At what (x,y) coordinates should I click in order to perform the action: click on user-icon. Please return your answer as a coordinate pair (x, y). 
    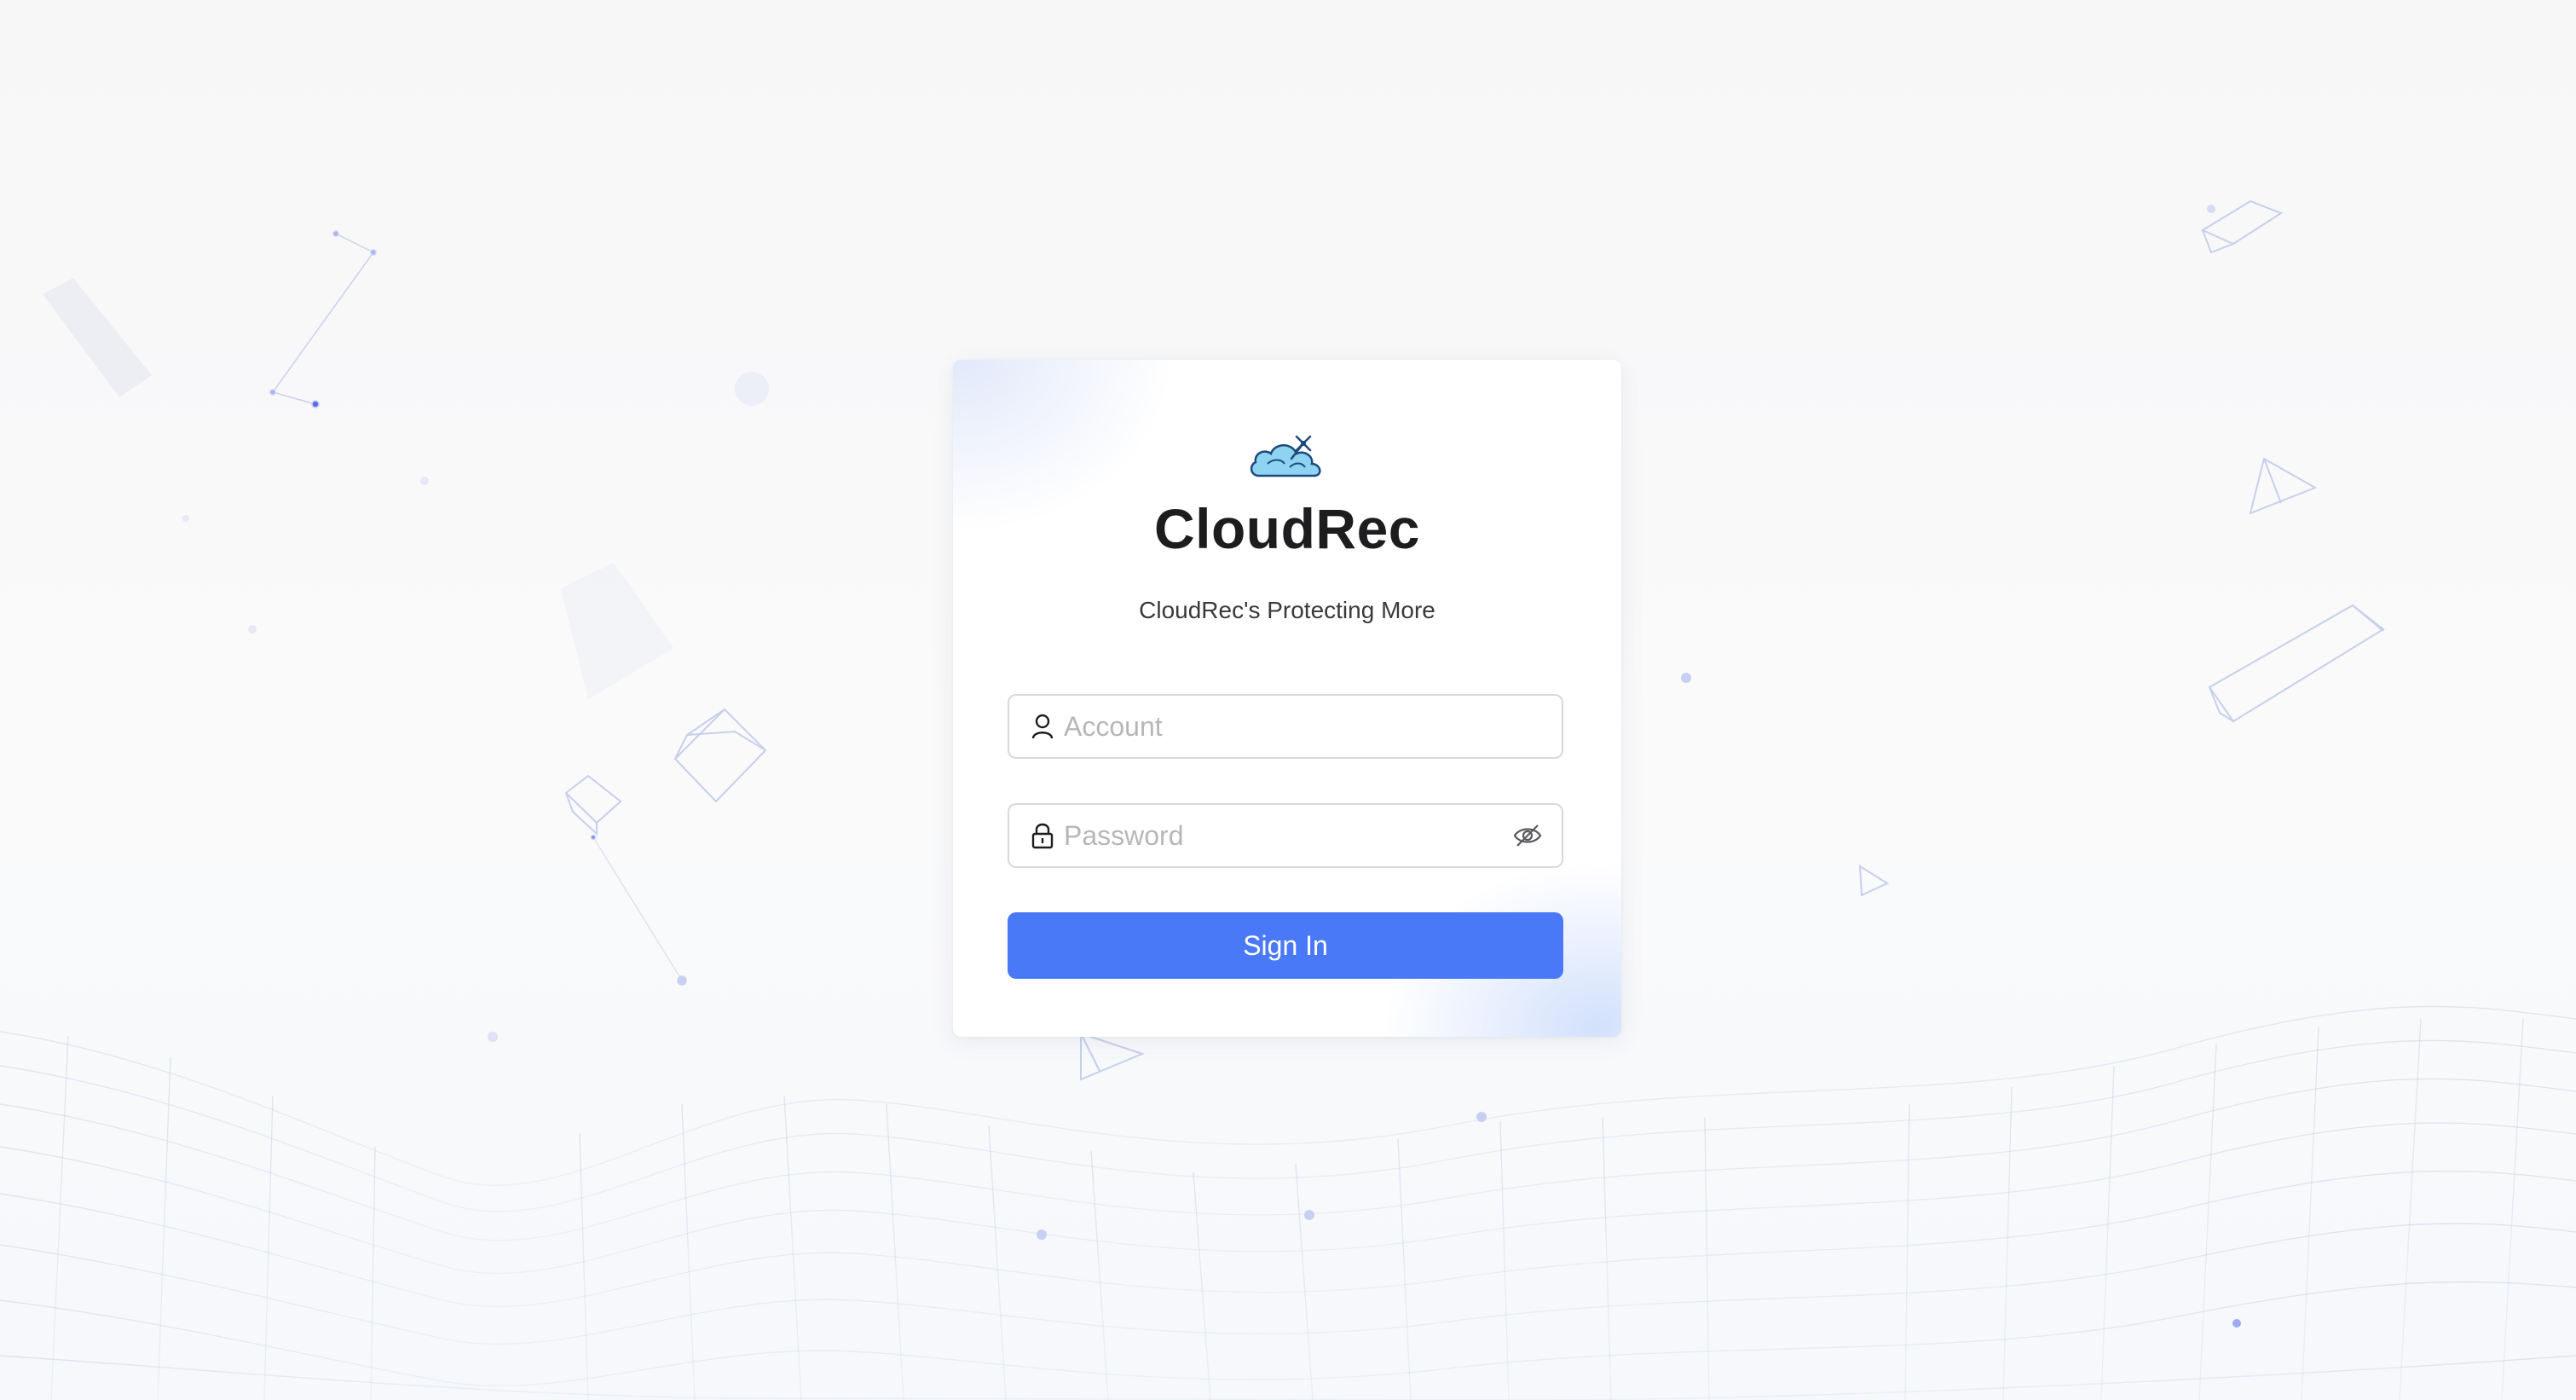
    Looking at the image, I should click on (1042, 726).